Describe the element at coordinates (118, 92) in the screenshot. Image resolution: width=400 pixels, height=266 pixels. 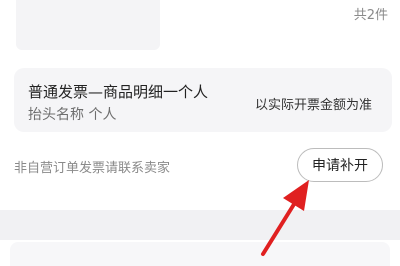
I see `invoice-type: 普通发票—商品明细一个人` at that location.